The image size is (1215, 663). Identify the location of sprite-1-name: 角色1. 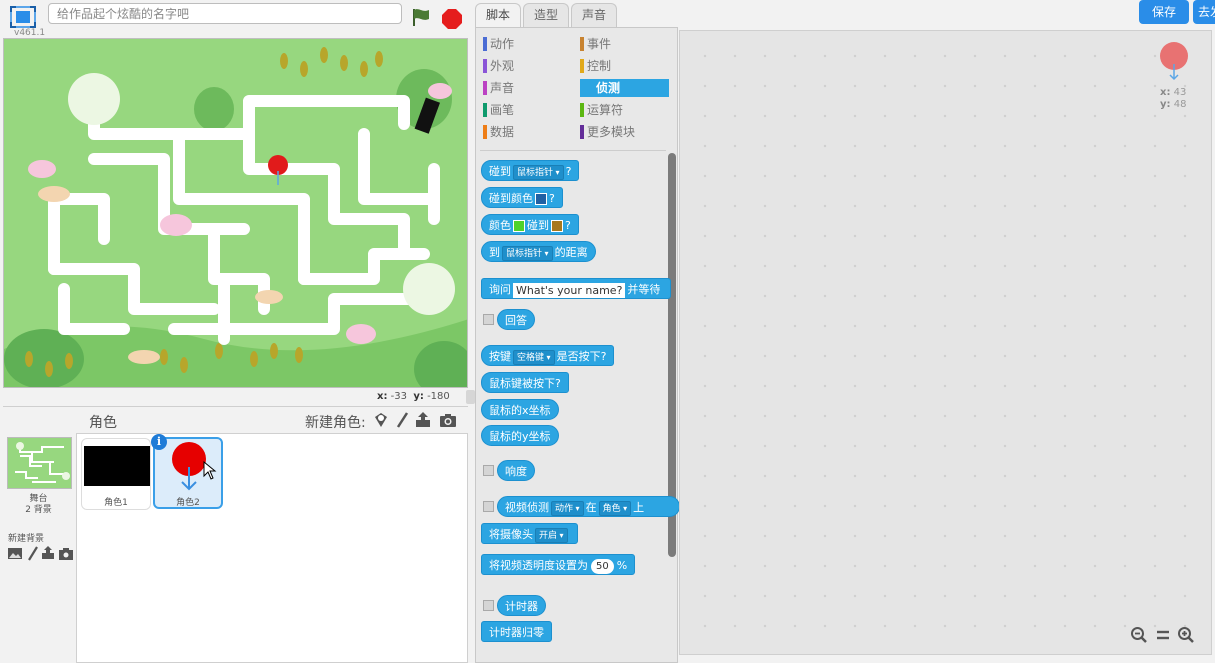
(116, 503).